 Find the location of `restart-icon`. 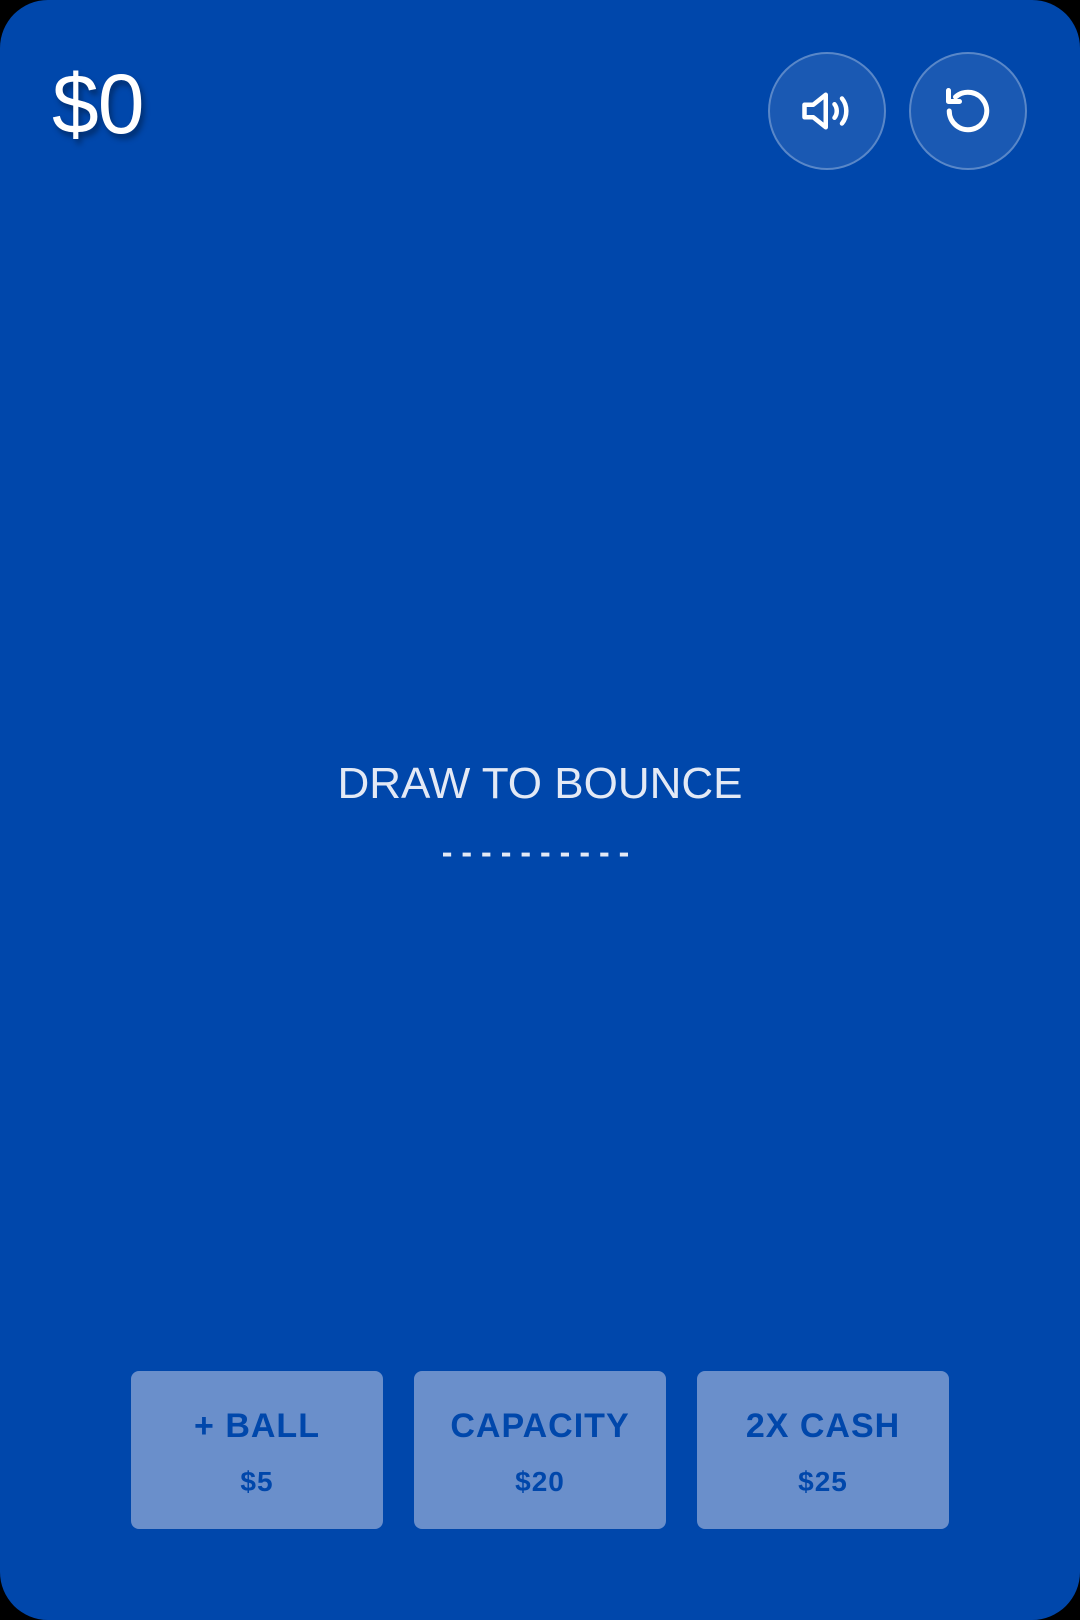

restart-icon is located at coordinates (968, 110).